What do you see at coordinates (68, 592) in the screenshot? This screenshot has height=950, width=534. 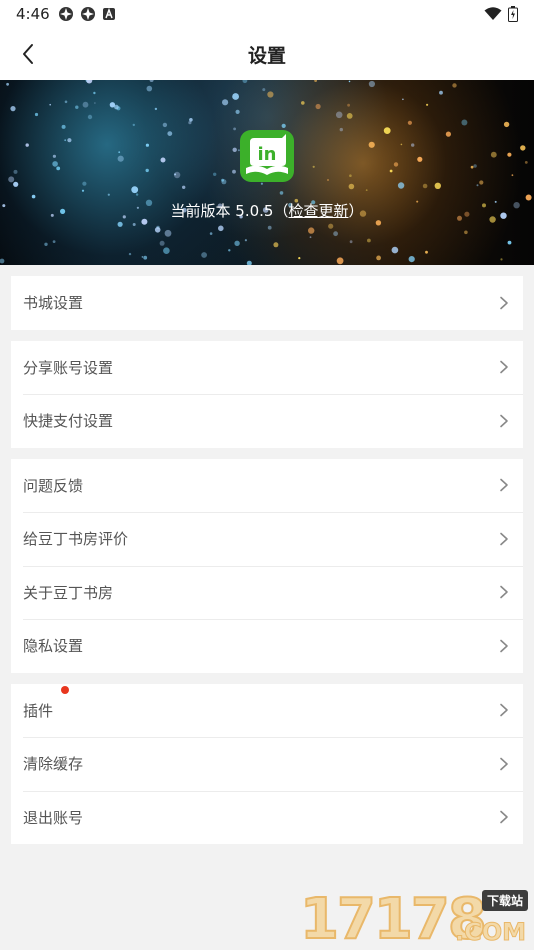 I see `settings-row-label: 关于豆丁书房` at bounding box center [68, 592].